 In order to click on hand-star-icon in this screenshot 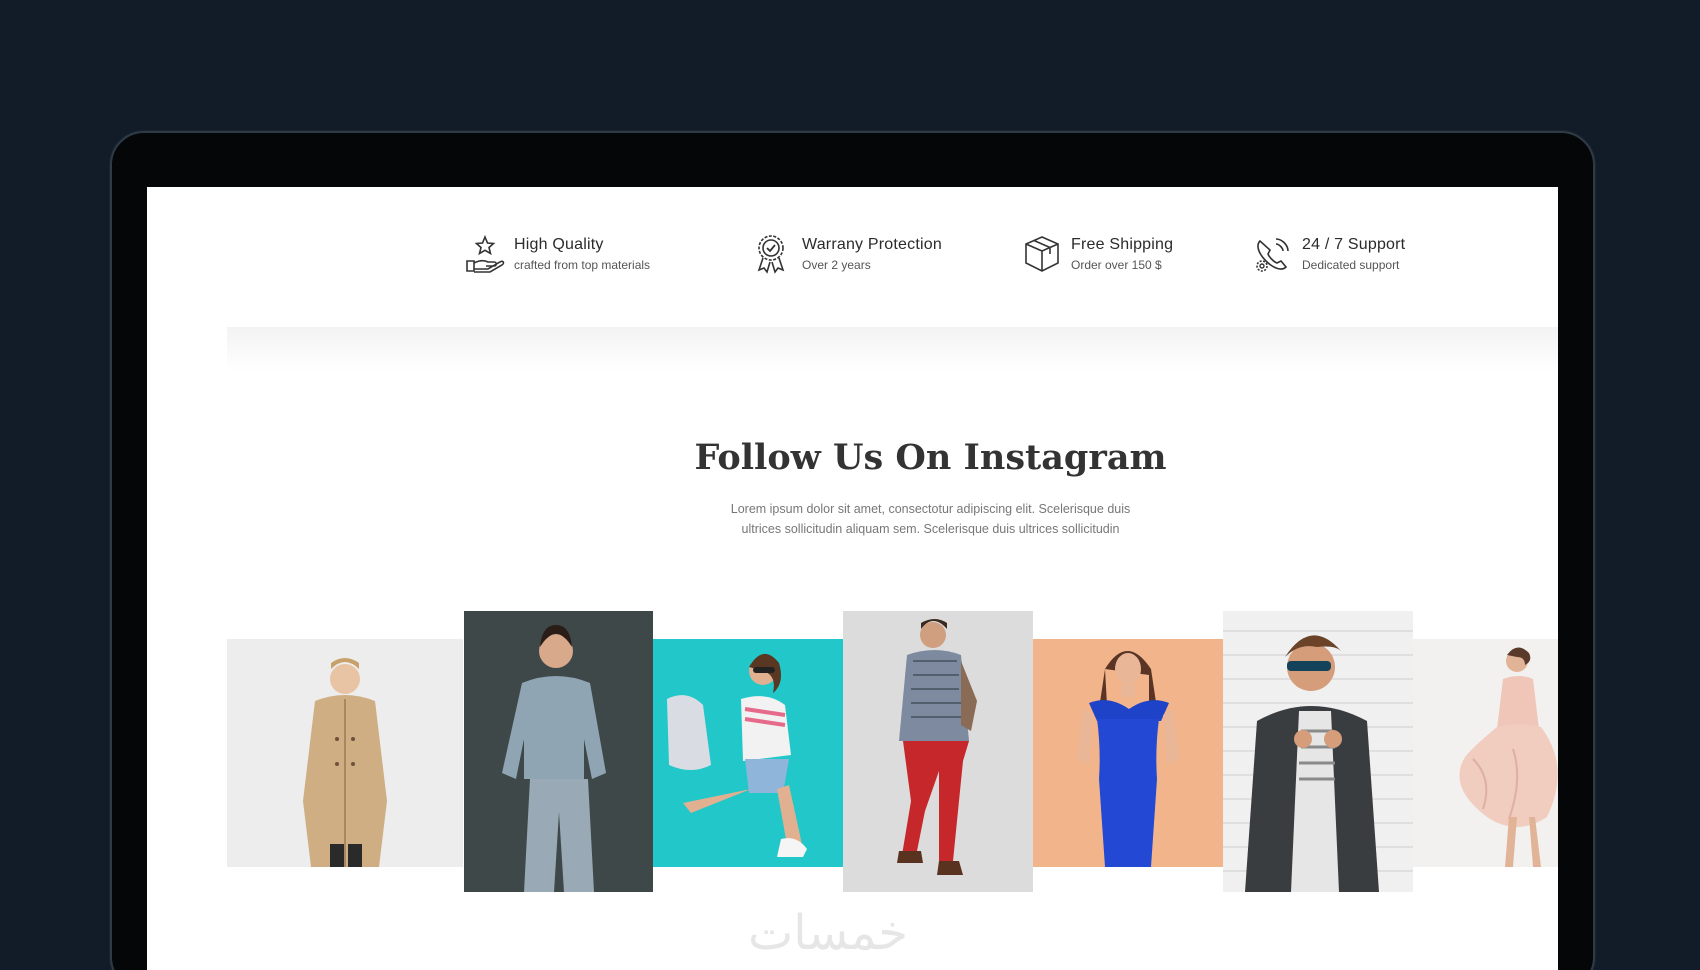, I will do `click(485, 253)`.